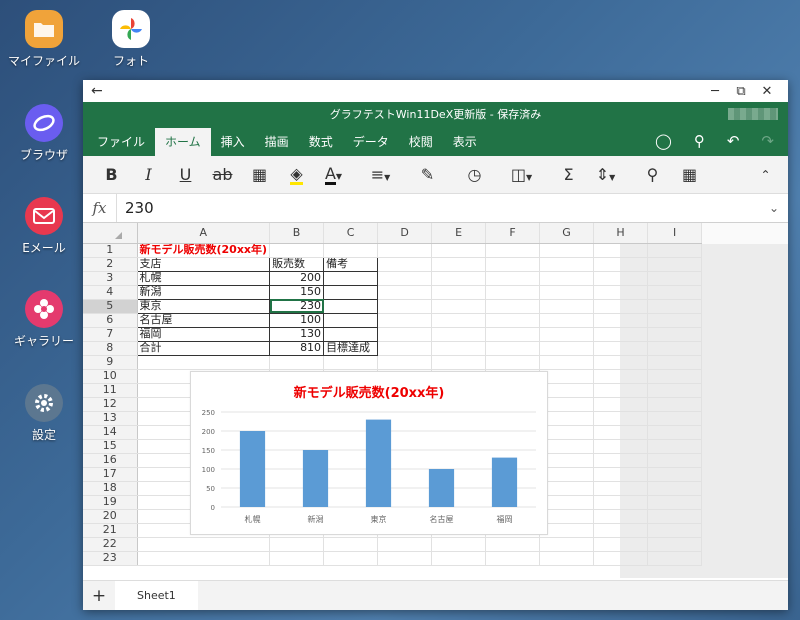 The width and height of the screenshot is (800, 620). What do you see at coordinates (513, 278) in the screenshot?
I see `cell-f3` at bounding box center [513, 278].